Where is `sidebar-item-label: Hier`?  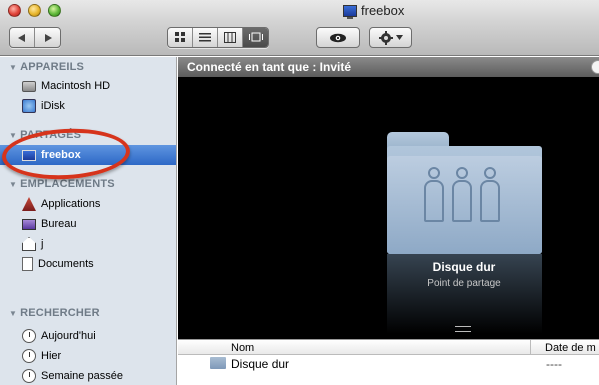
sidebar-item-label: Hier is located at coordinates (51, 356).